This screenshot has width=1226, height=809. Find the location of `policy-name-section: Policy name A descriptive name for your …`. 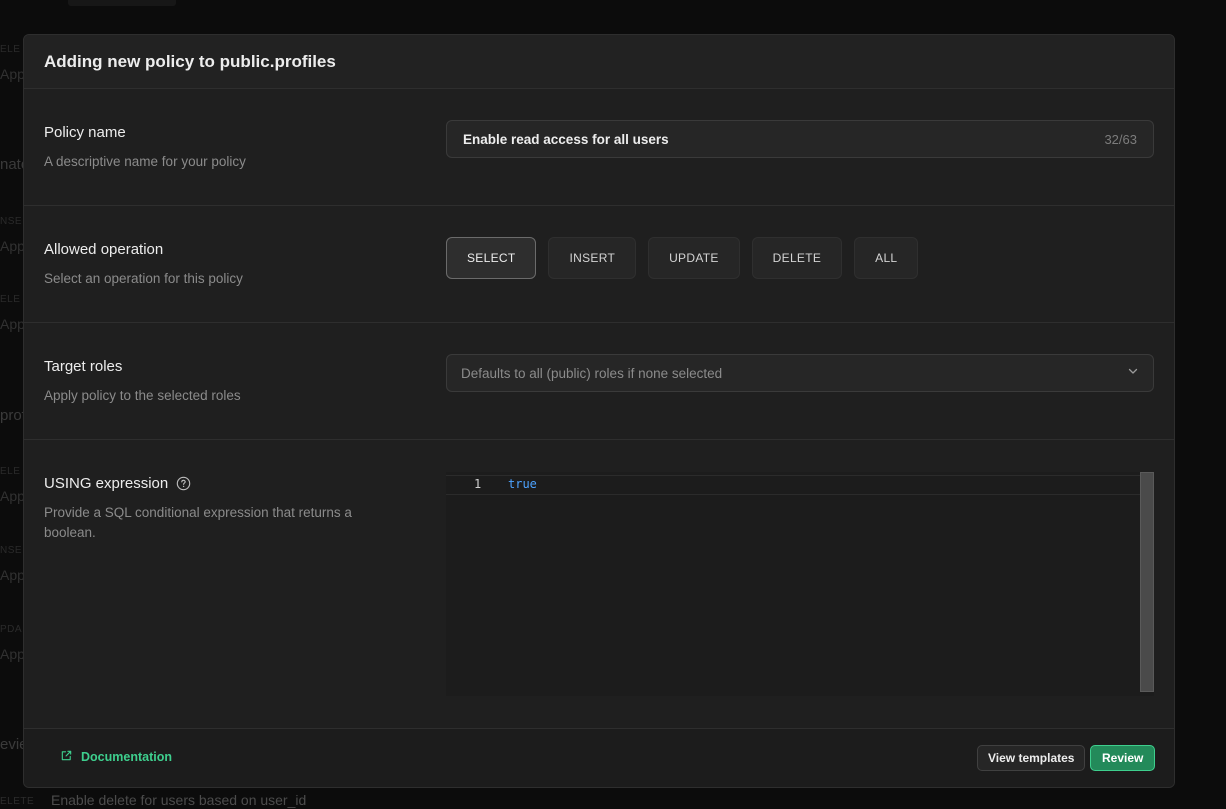

policy-name-section: Policy name A descriptive name for your … is located at coordinates (599, 147).